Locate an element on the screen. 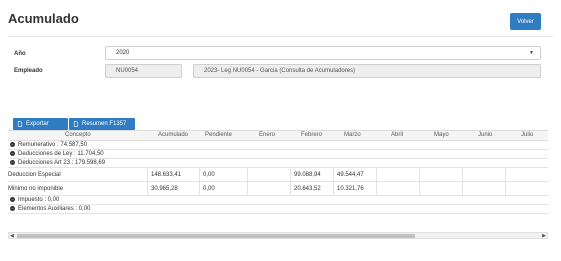 This screenshot has height=261, width=561. group-row-deducciones-ley: − Deducciones de Ley : 11.704,50 is located at coordinates (278, 154).